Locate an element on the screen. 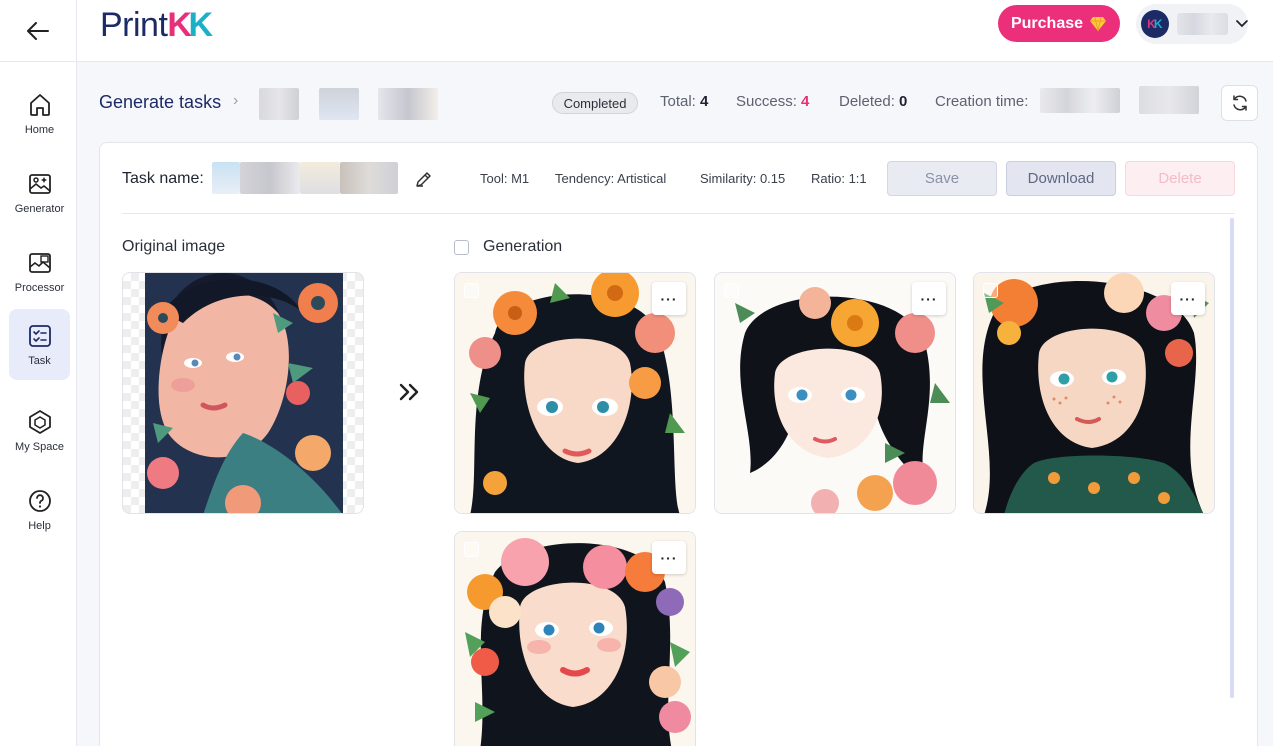  original-image-label: Original image is located at coordinates (174, 246).